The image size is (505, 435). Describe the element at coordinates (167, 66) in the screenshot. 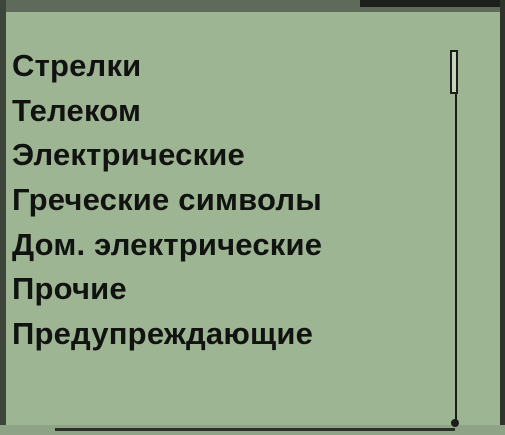

I see `menu-item-arrows: Стрелки` at that location.